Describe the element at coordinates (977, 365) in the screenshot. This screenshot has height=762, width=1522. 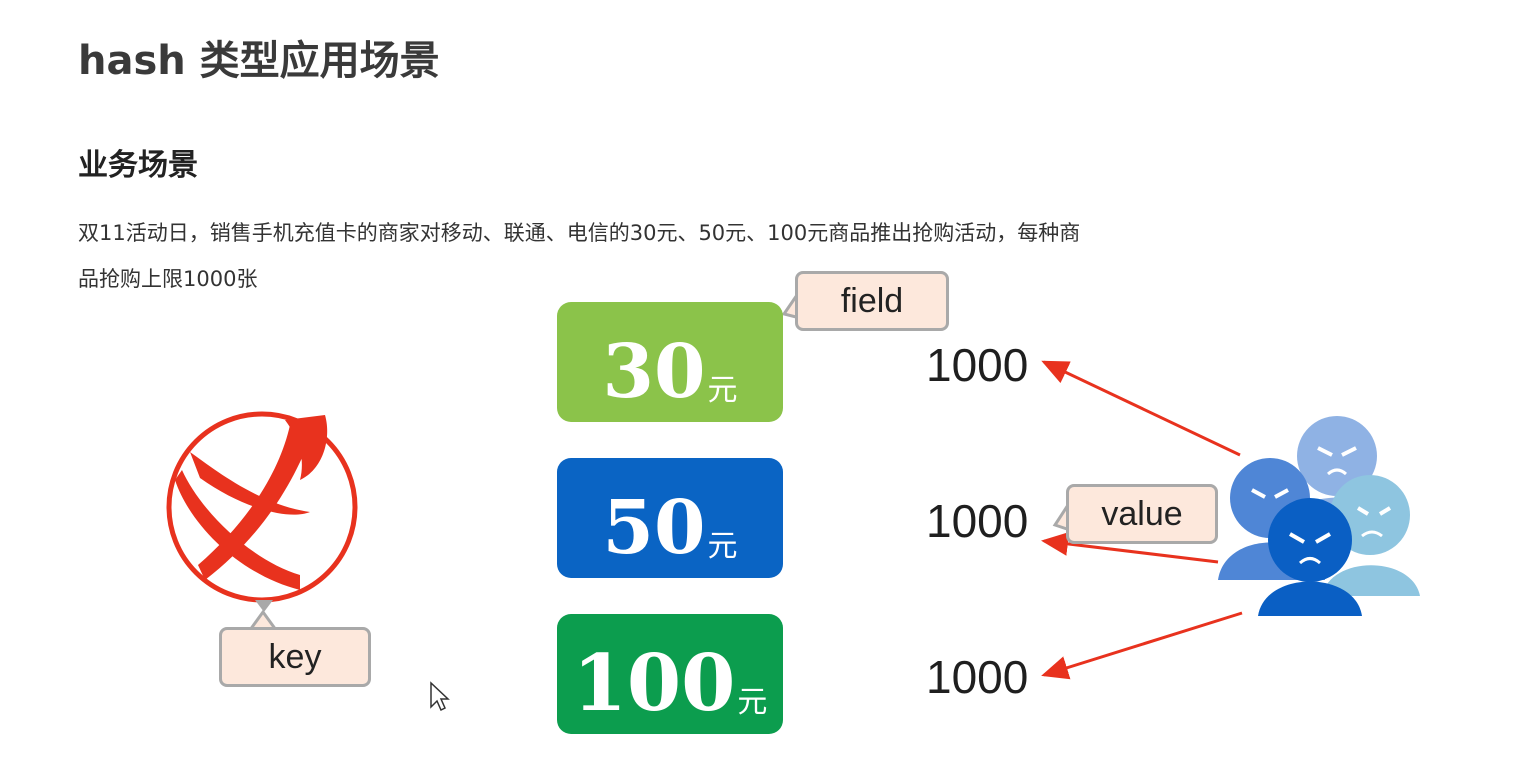
I see `value-30: 1000` at that location.